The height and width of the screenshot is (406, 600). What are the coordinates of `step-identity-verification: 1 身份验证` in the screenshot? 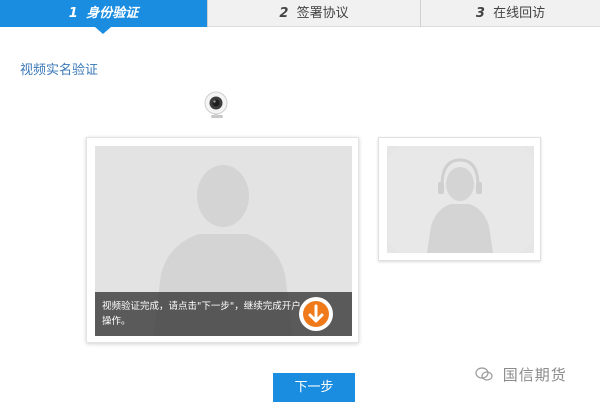 It's located at (103, 13).